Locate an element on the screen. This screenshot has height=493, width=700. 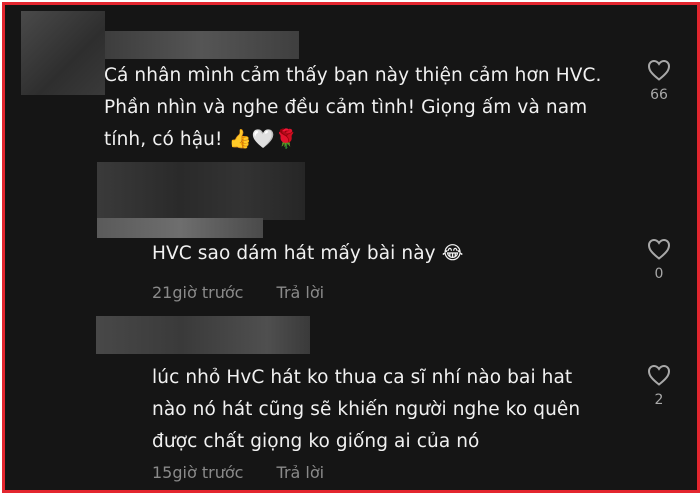
like-button: 2 is located at coordinates (659, 386).